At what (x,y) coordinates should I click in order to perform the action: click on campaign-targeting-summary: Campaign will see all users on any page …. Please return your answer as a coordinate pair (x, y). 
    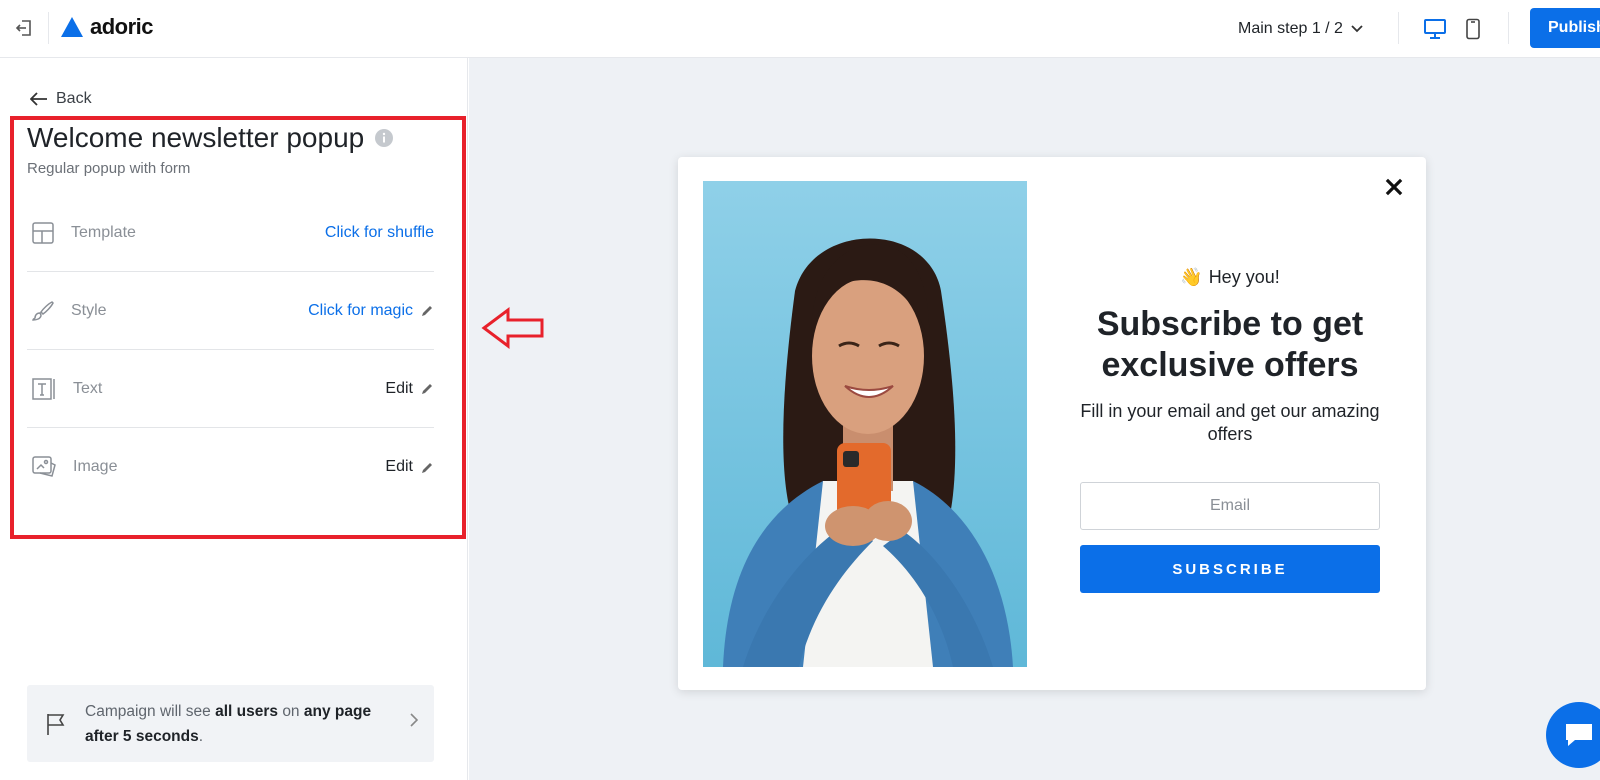
    Looking at the image, I should click on (230, 723).